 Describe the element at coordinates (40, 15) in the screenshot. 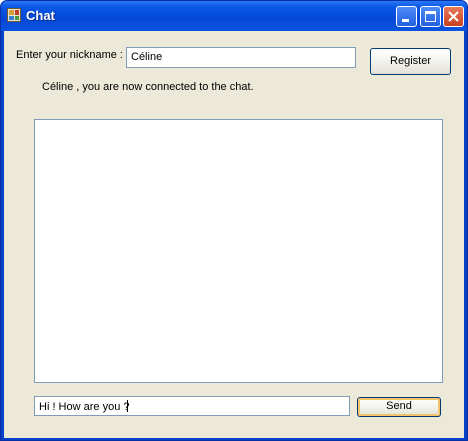

I see `window-title: Chat` at that location.